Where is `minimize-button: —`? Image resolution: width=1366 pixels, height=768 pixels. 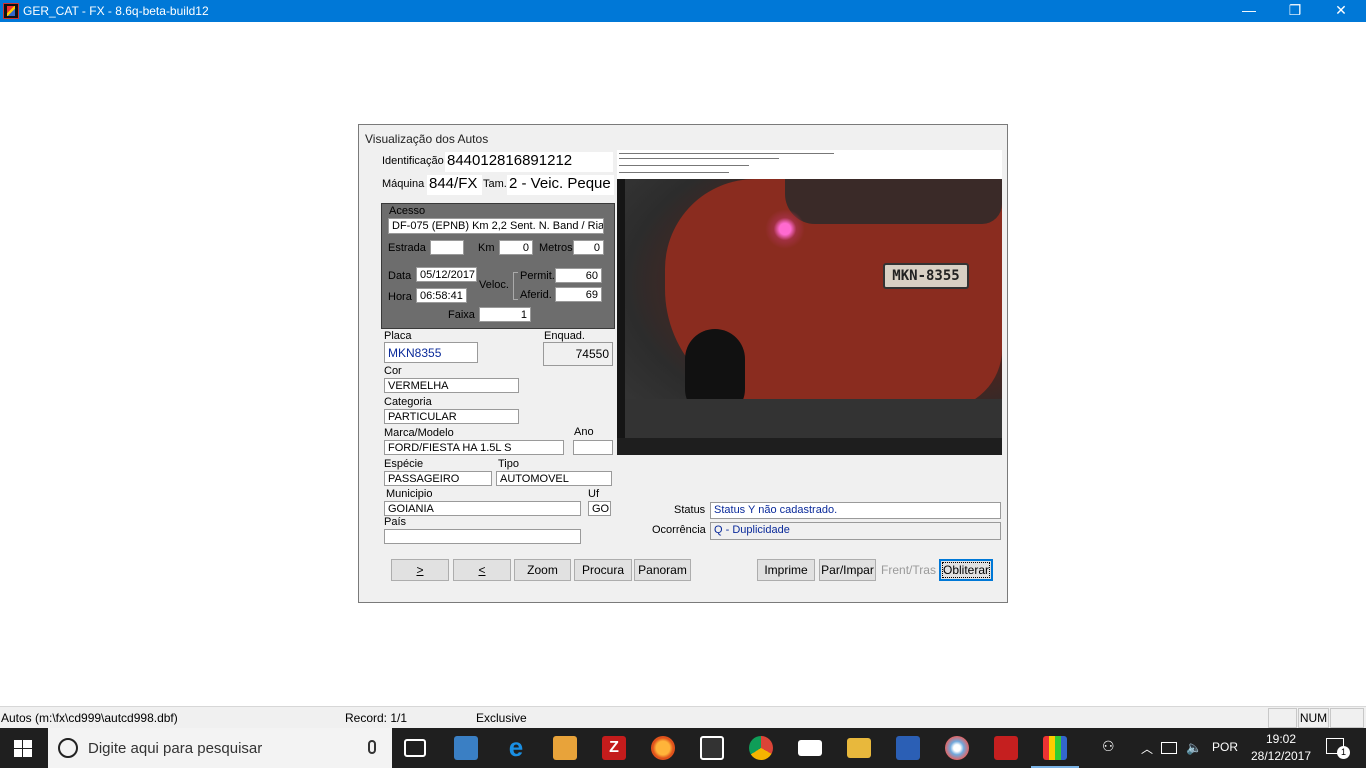 minimize-button: — is located at coordinates (1249, 11).